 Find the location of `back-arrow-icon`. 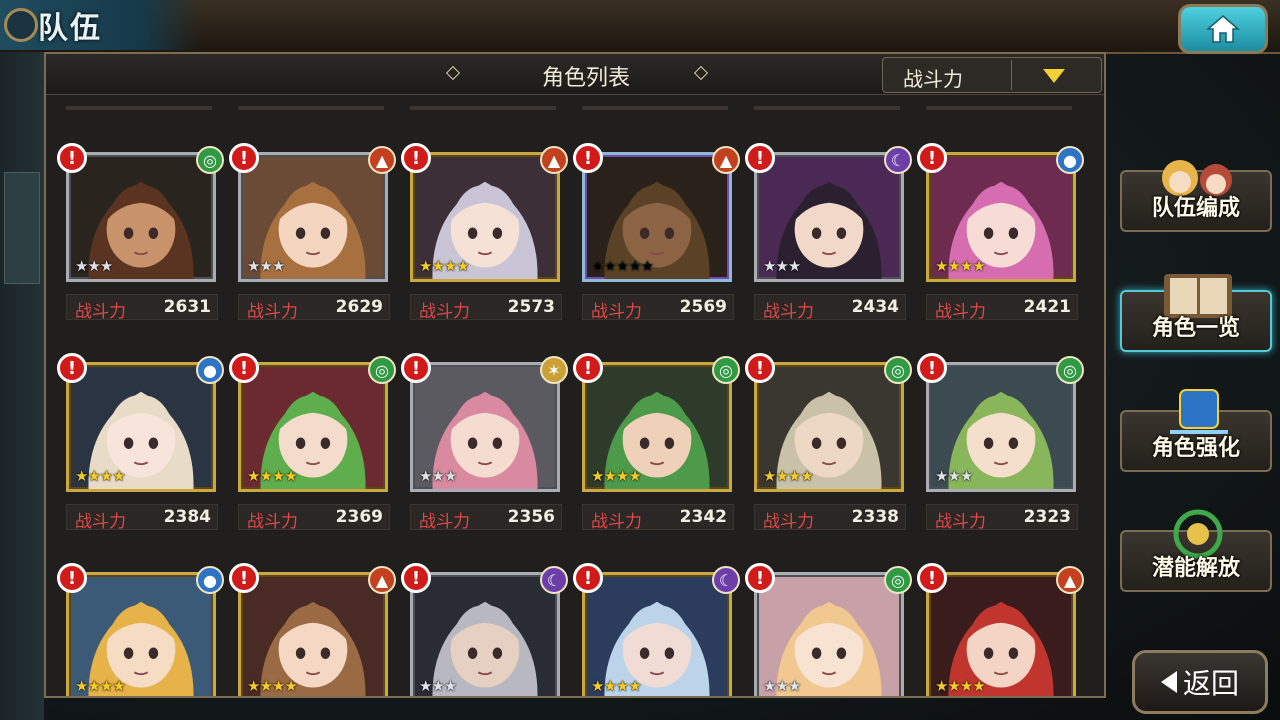

back-arrow-icon is located at coordinates (1168, 682).